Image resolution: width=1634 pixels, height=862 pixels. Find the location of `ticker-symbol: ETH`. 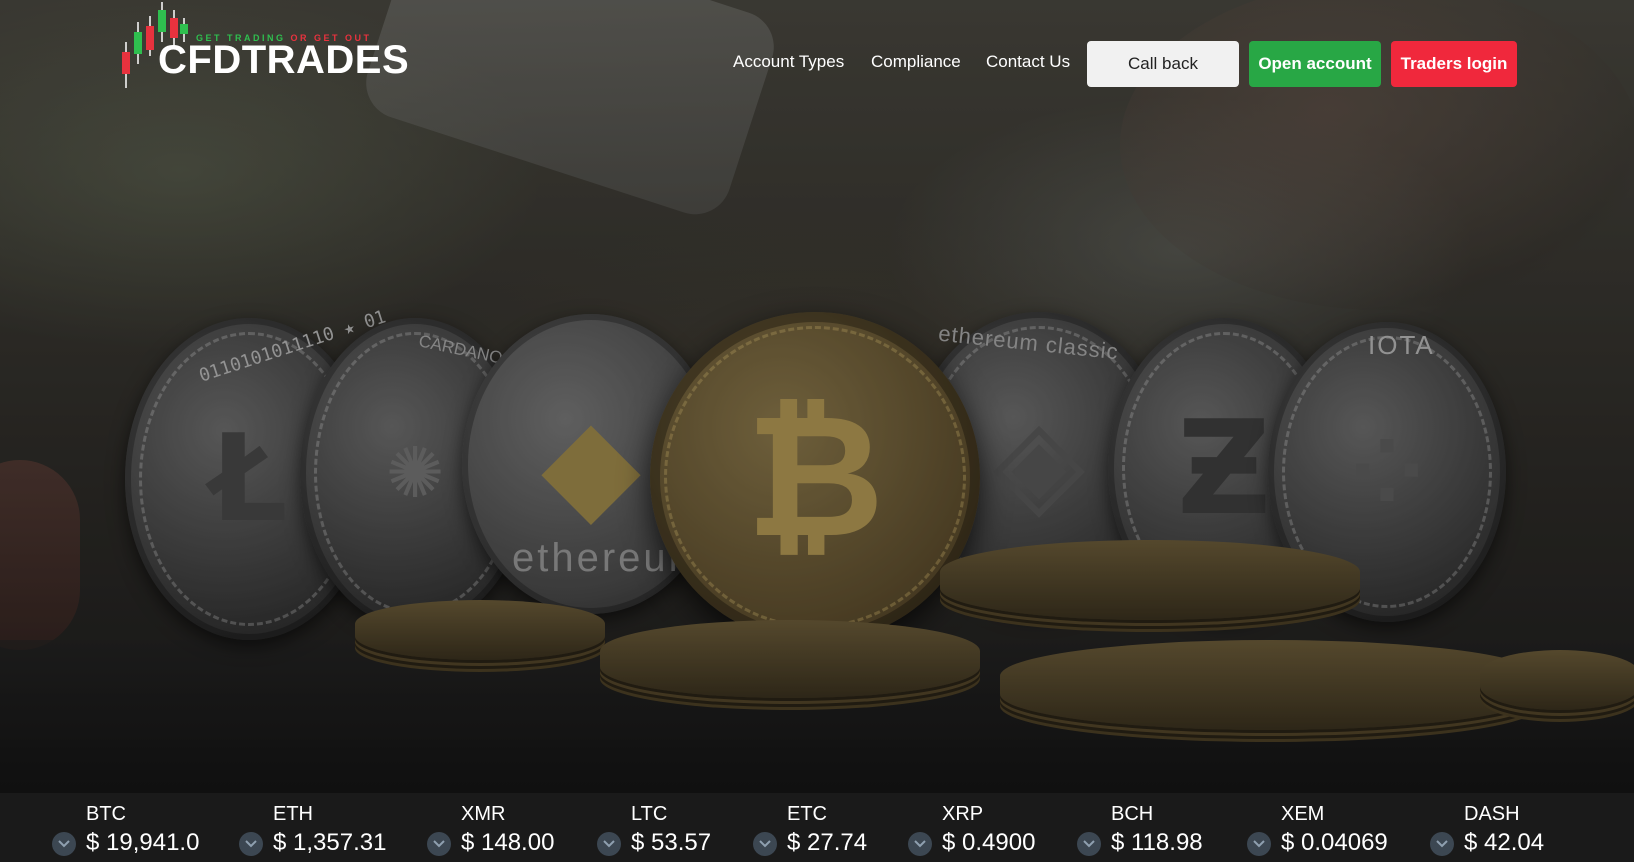

ticker-symbol: ETH is located at coordinates (293, 814).